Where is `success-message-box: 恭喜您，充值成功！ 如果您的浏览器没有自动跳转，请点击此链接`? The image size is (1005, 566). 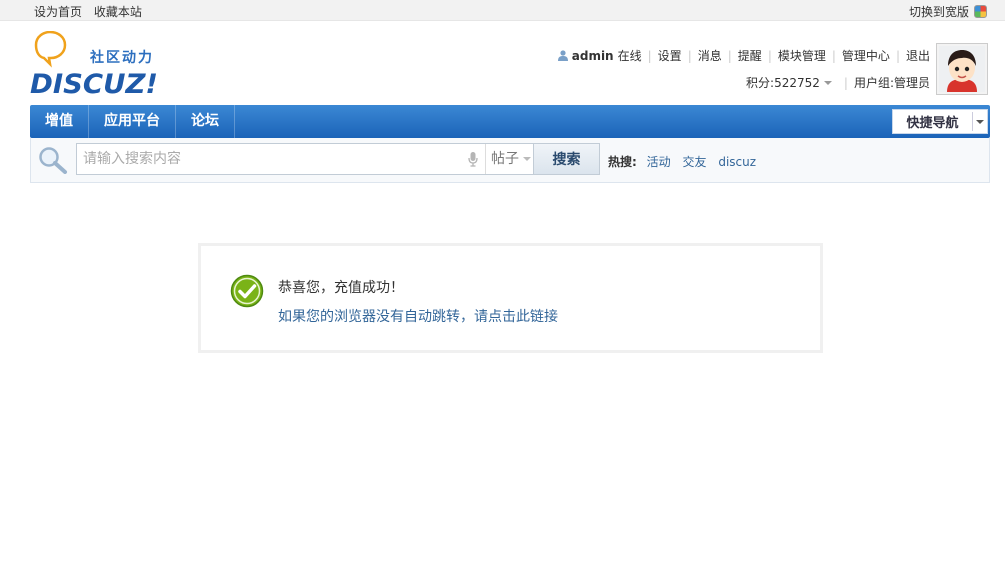
success-message-box: 恭喜您，充值成功！ 如果您的浏览器没有自动跳转，请点击此链接 is located at coordinates (510, 298).